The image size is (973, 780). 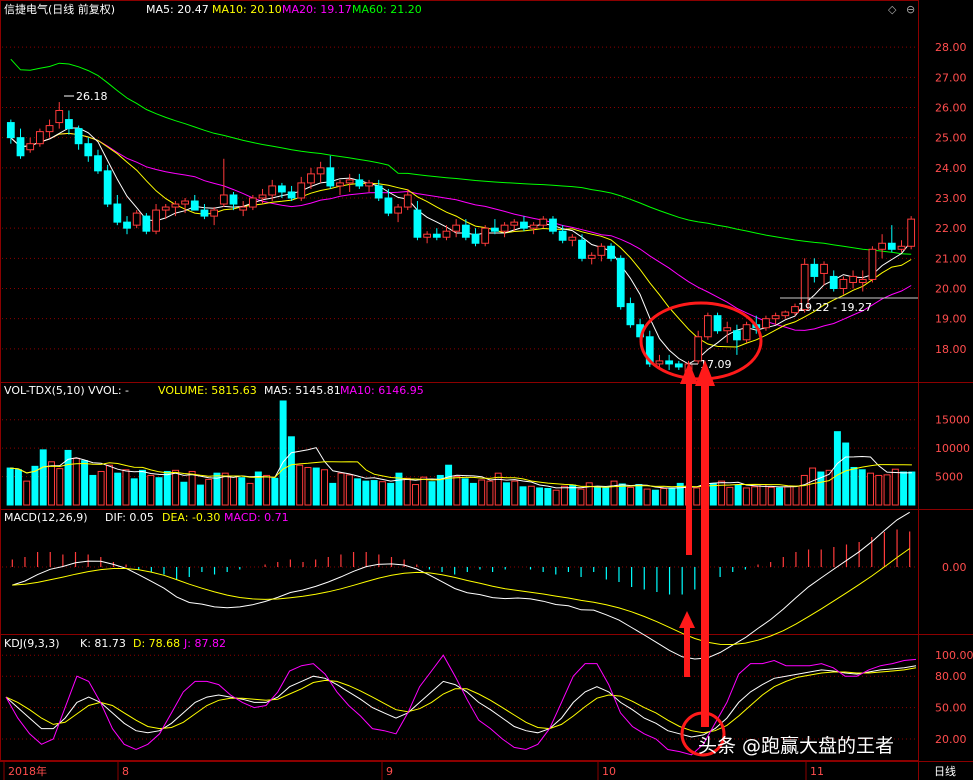 What do you see at coordinates (204, 643) in the screenshot?
I see `kdj-j: J: 87.82` at bounding box center [204, 643].